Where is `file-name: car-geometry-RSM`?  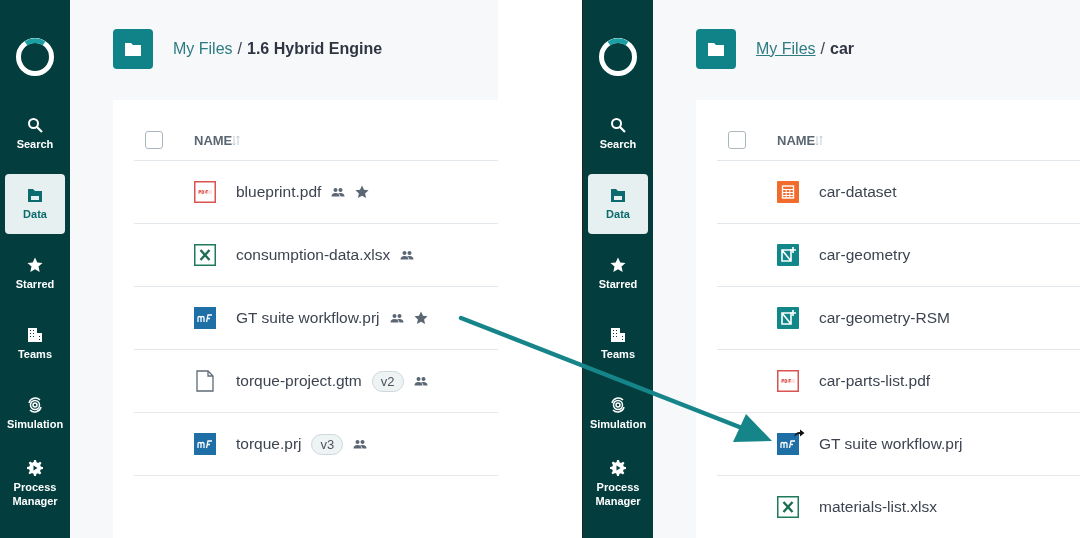
file-name: car-geometry-RSM is located at coordinates (884, 318).